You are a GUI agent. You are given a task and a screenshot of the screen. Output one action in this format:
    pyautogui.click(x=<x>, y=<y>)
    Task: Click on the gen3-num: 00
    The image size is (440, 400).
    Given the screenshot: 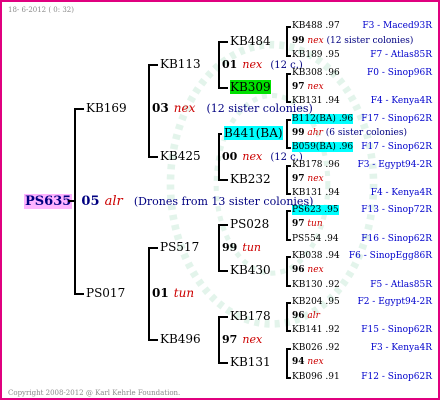 What is the action you would take?
    pyautogui.click(x=230, y=156)
    